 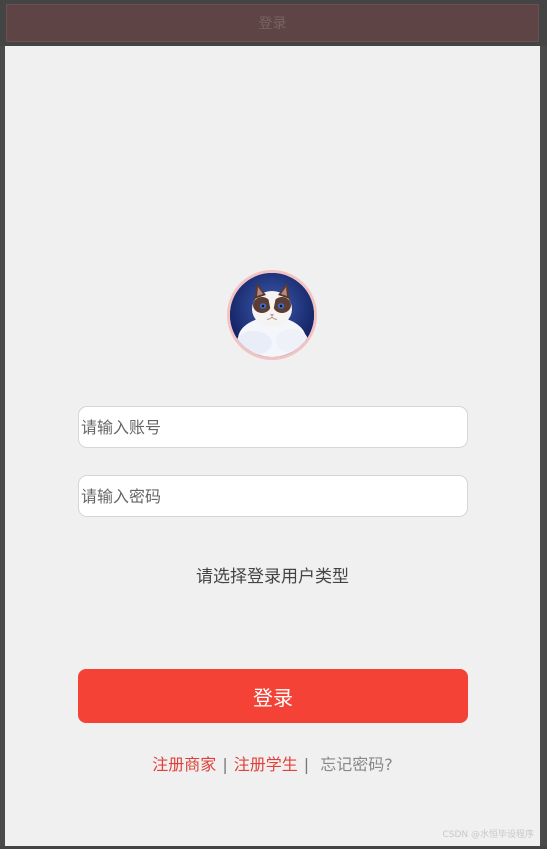 I want to click on password-input, so click(x=273, y=496).